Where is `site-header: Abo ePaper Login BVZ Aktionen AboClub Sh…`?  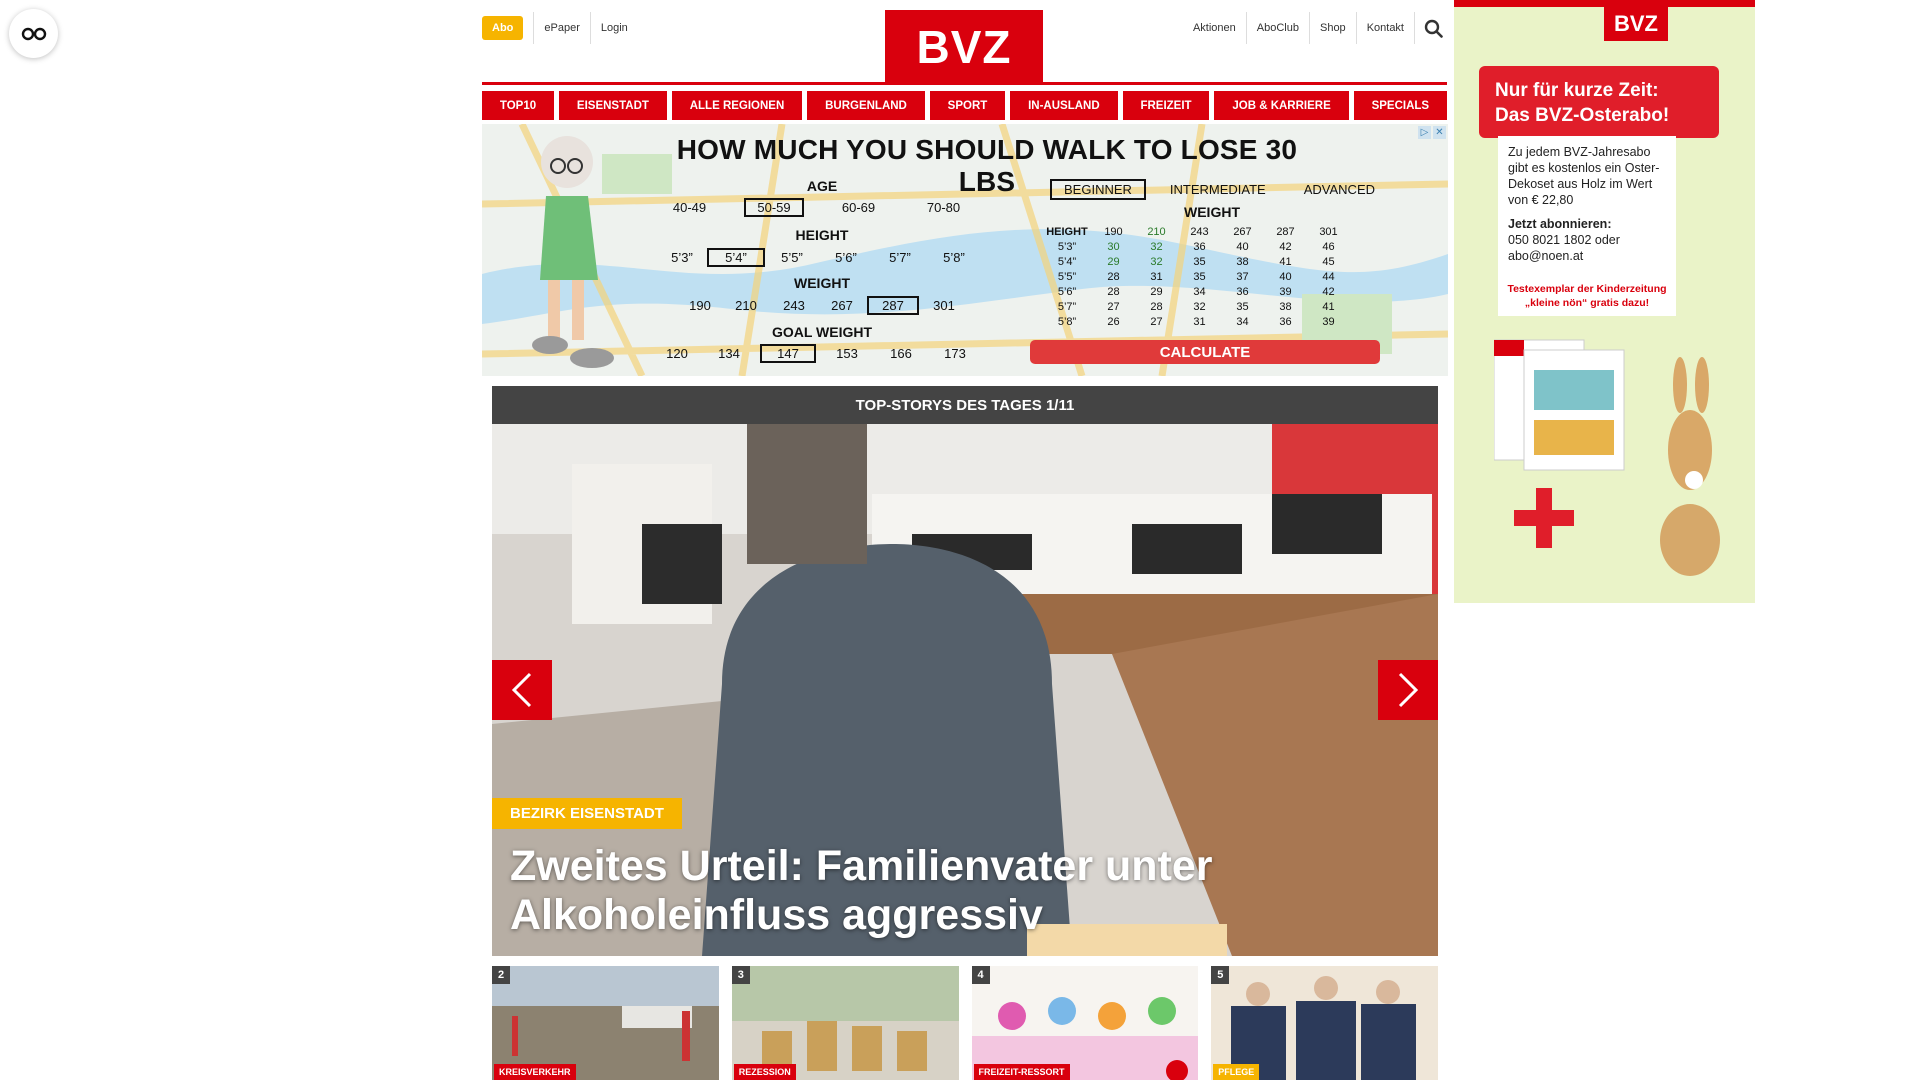
site-header: Abo ePaper Login BVZ Aktionen AboClub Sh… is located at coordinates (964, 42).